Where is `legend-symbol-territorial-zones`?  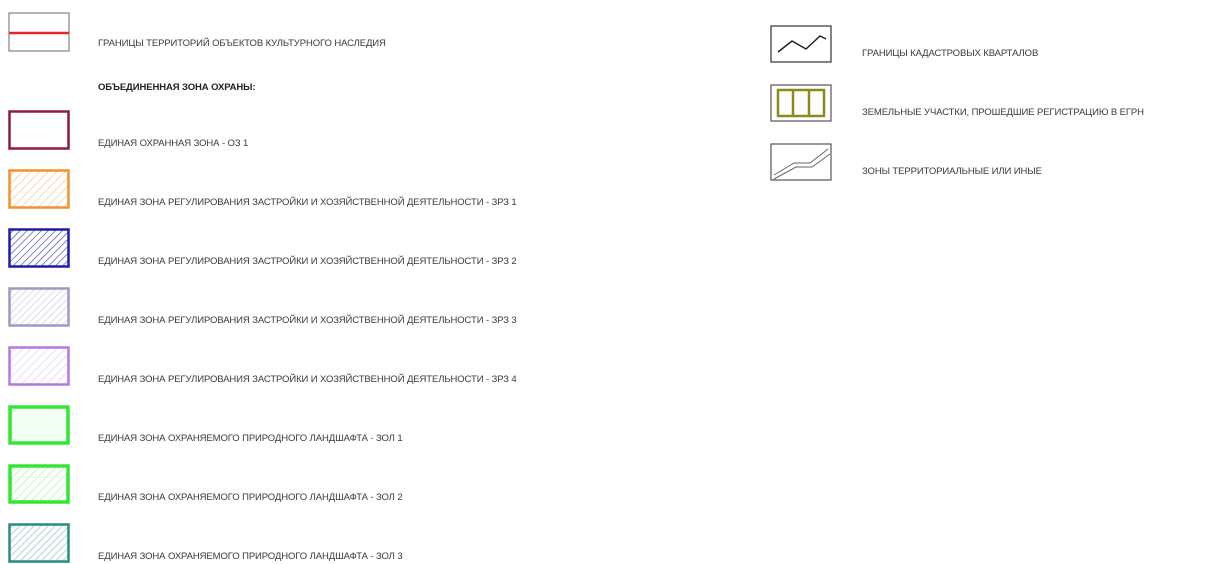 legend-symbol-territorial-zones is located at coordinates (801, 162).